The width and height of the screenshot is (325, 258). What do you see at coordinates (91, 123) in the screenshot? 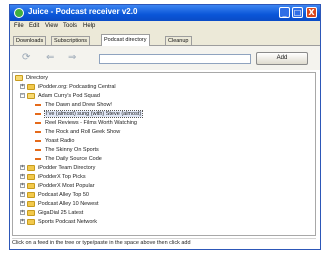
I see `feed-label: Reel Reviews - Films Worth Watching` at bounding box center [91, 123].